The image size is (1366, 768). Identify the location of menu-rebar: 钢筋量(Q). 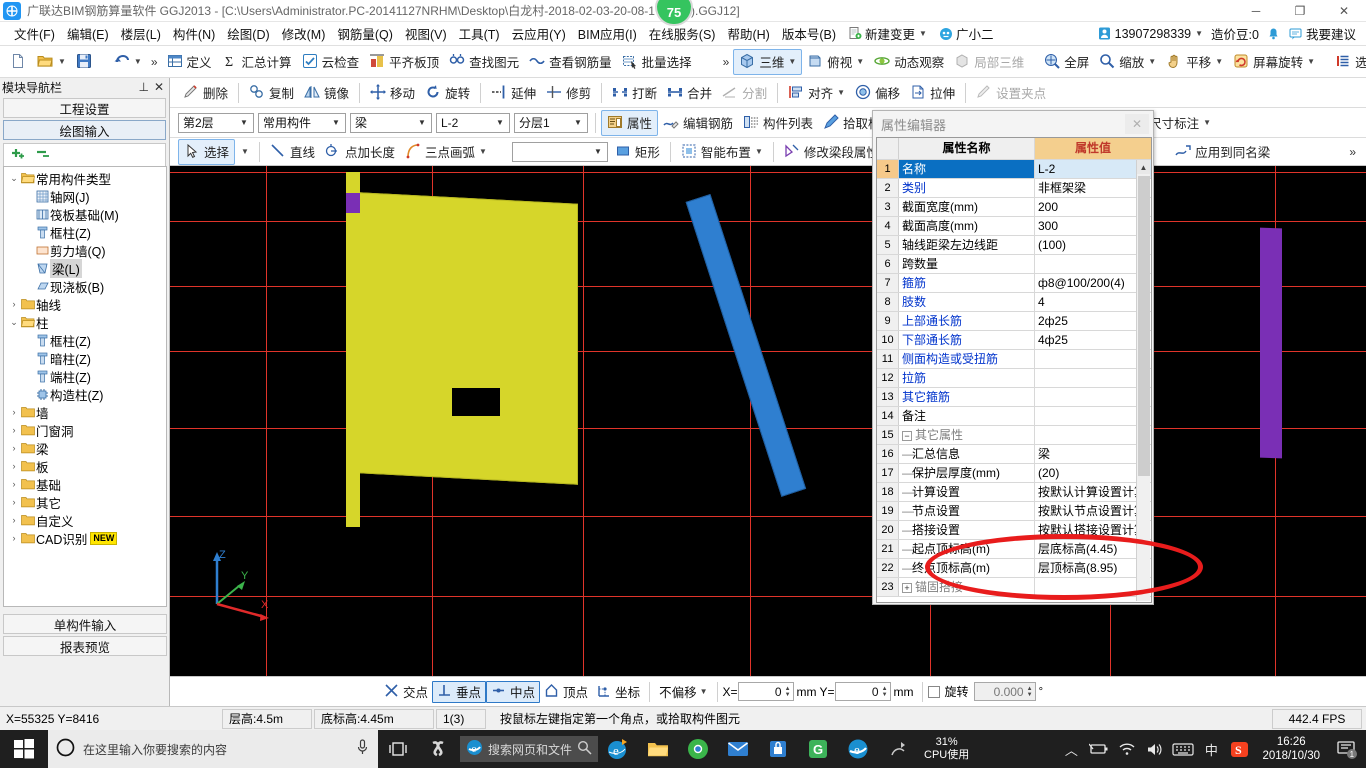
(365, 33).